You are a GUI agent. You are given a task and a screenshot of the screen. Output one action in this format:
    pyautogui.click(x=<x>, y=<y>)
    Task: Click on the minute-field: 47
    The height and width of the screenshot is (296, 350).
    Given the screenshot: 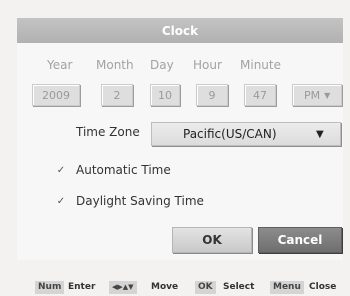 What is the action you would take?
    pyautogui.click(x=260, y=95)
    